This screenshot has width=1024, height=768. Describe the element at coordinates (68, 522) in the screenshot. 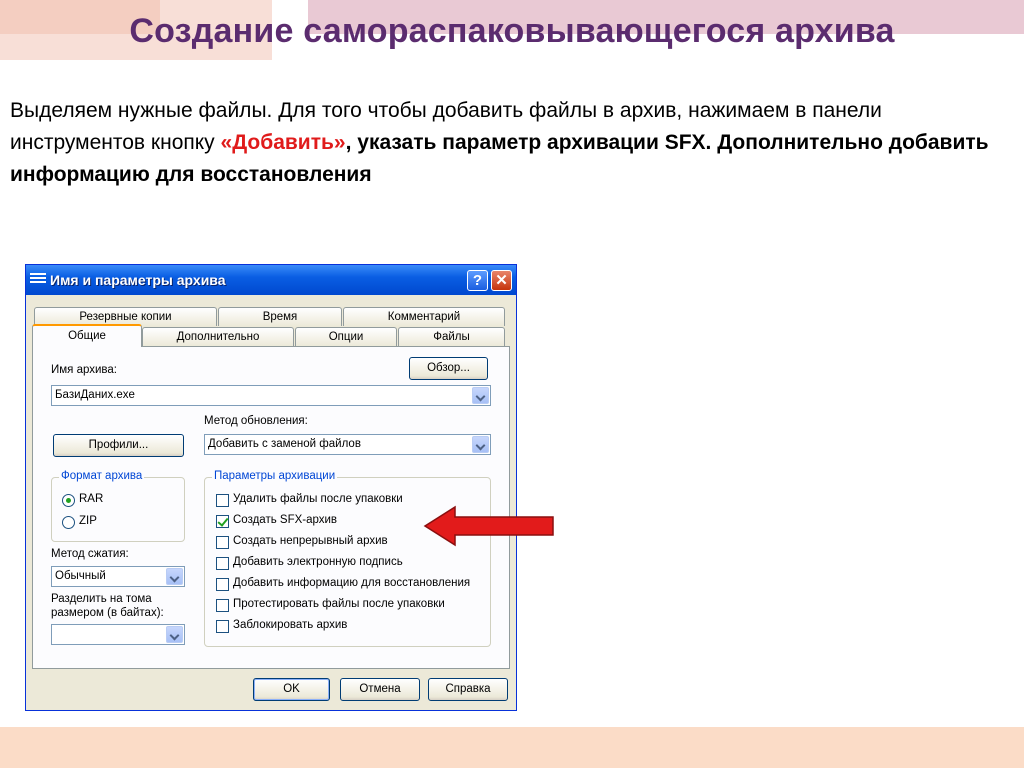

I see `zip-radio` at that location.